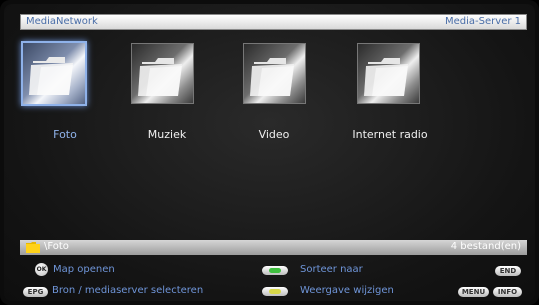 The image size is (539, 305). What do you see at coordinates (128, 290) in the screenshot?
I see `hint-select-source: Bron / mediaserver selecteren` at bounding box center [128, 290].